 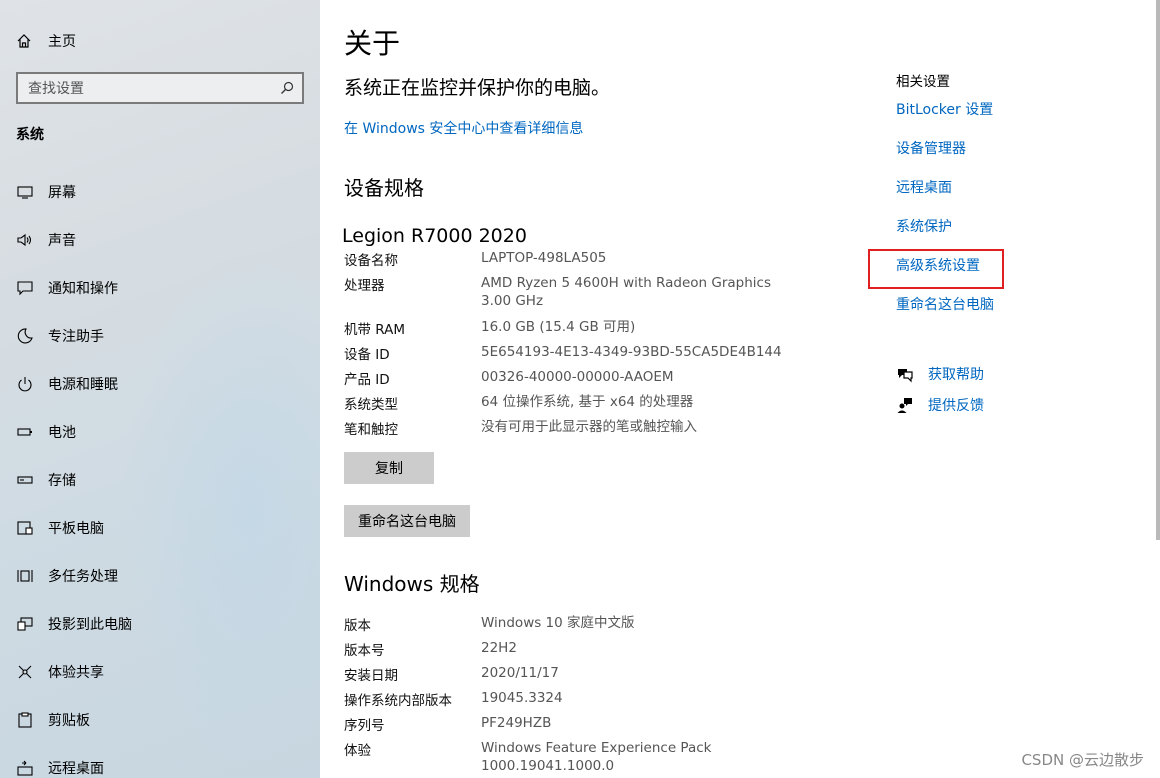 I want to click on spec-value: 00326-40000-00000-AAOEM, so click(x=577, y=377).